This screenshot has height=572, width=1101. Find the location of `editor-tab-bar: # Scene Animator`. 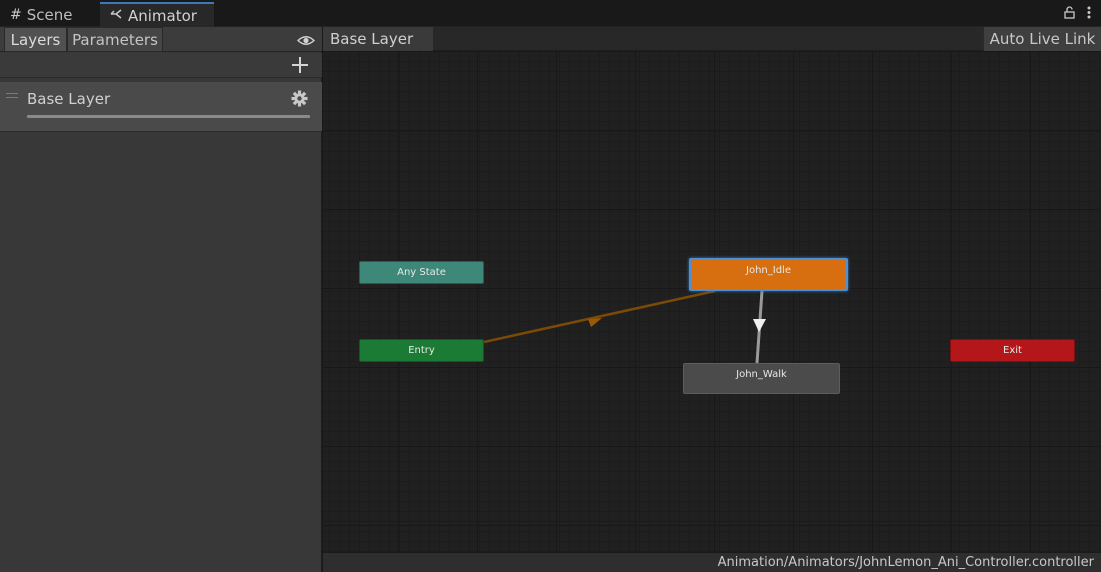

editor-tab-bar: # Scene Animator is located at coordinates (550, 13).